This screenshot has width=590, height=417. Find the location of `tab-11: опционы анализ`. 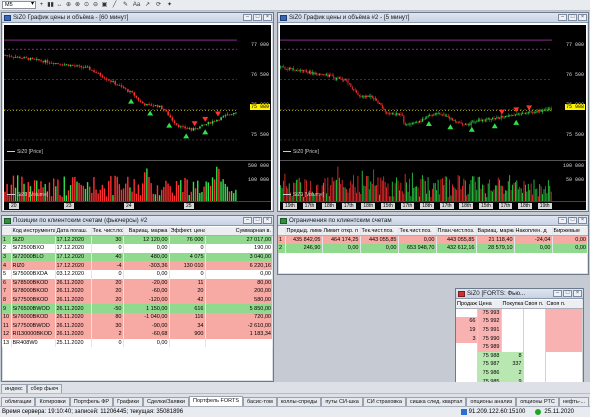

tab-11: опционы анализ is located at coordinates (491, 401).